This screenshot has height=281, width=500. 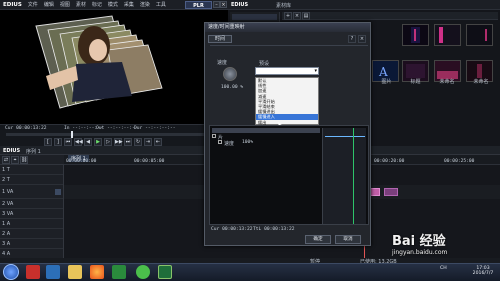 What do you see at coordinates (155, 128) in the screenshot?
I see `dur-timecode: Dur --:--:--:--` at bounding box center [155, 128].